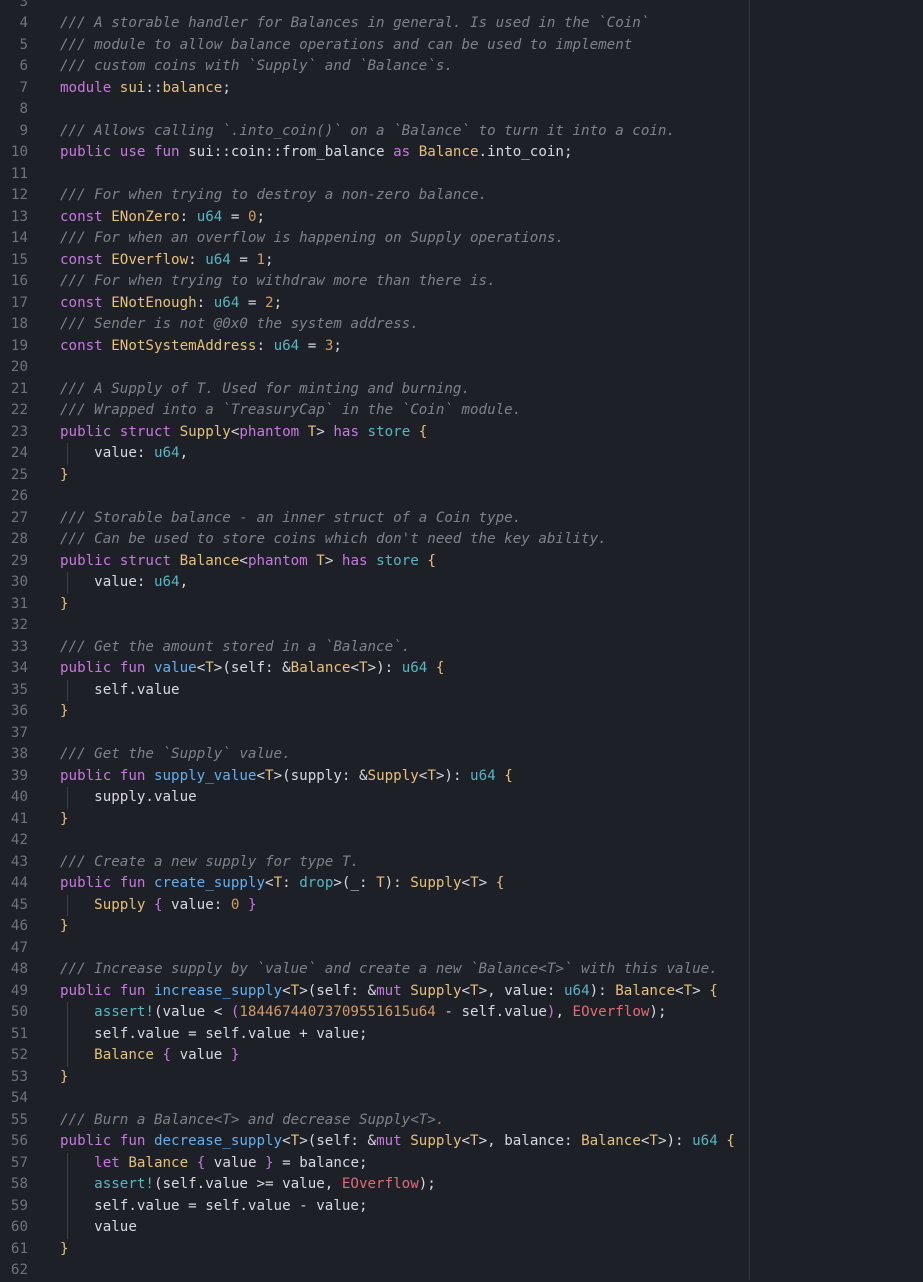 Image resolution: width=923 pixels, height=1282 pixels. Describe the element at coordinates (658, 1012) in the screenshot. I see `code-token: );` at that location.